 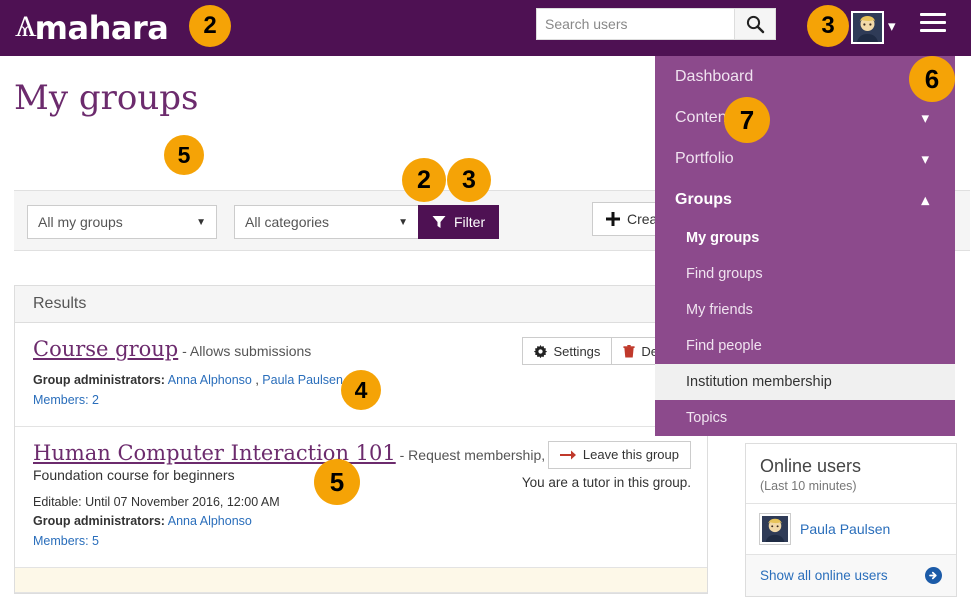 I want to click on group-subtitle: - Allows submissions, so click(x=245, y=351).